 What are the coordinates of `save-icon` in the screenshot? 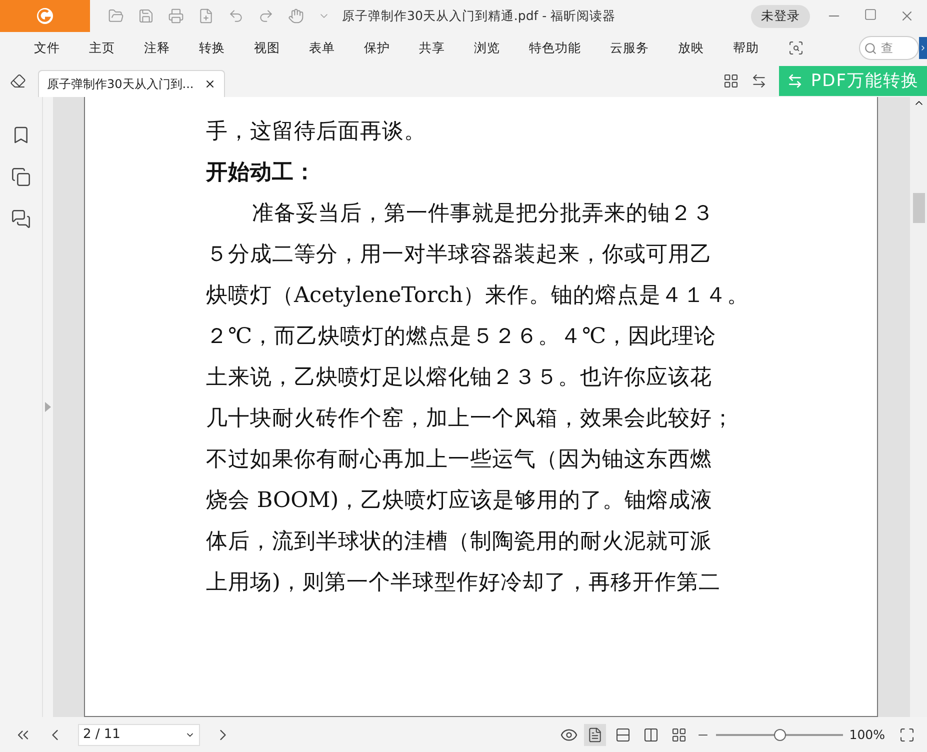 It's located at (146, 16).